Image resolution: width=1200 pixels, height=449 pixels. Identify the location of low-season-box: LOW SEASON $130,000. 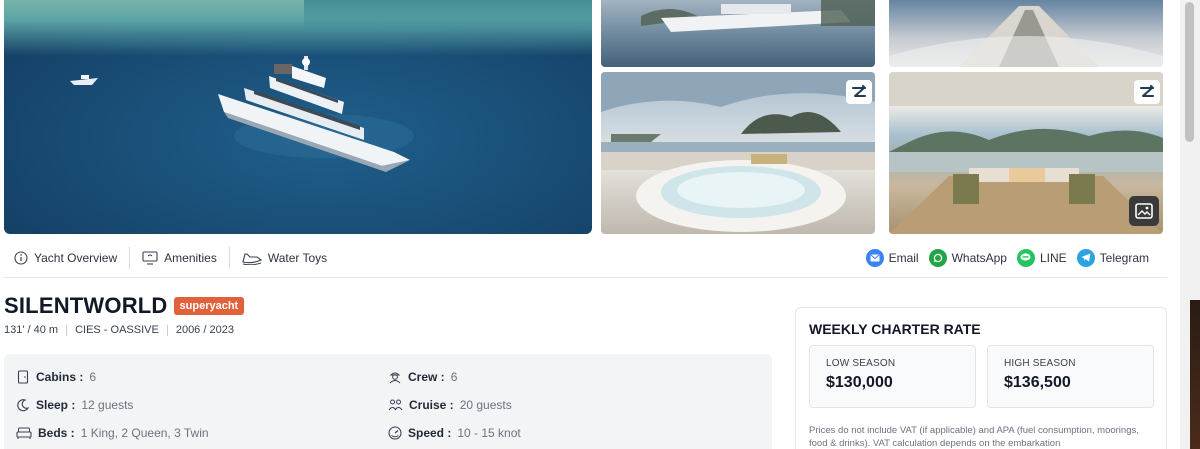
(892, 376).